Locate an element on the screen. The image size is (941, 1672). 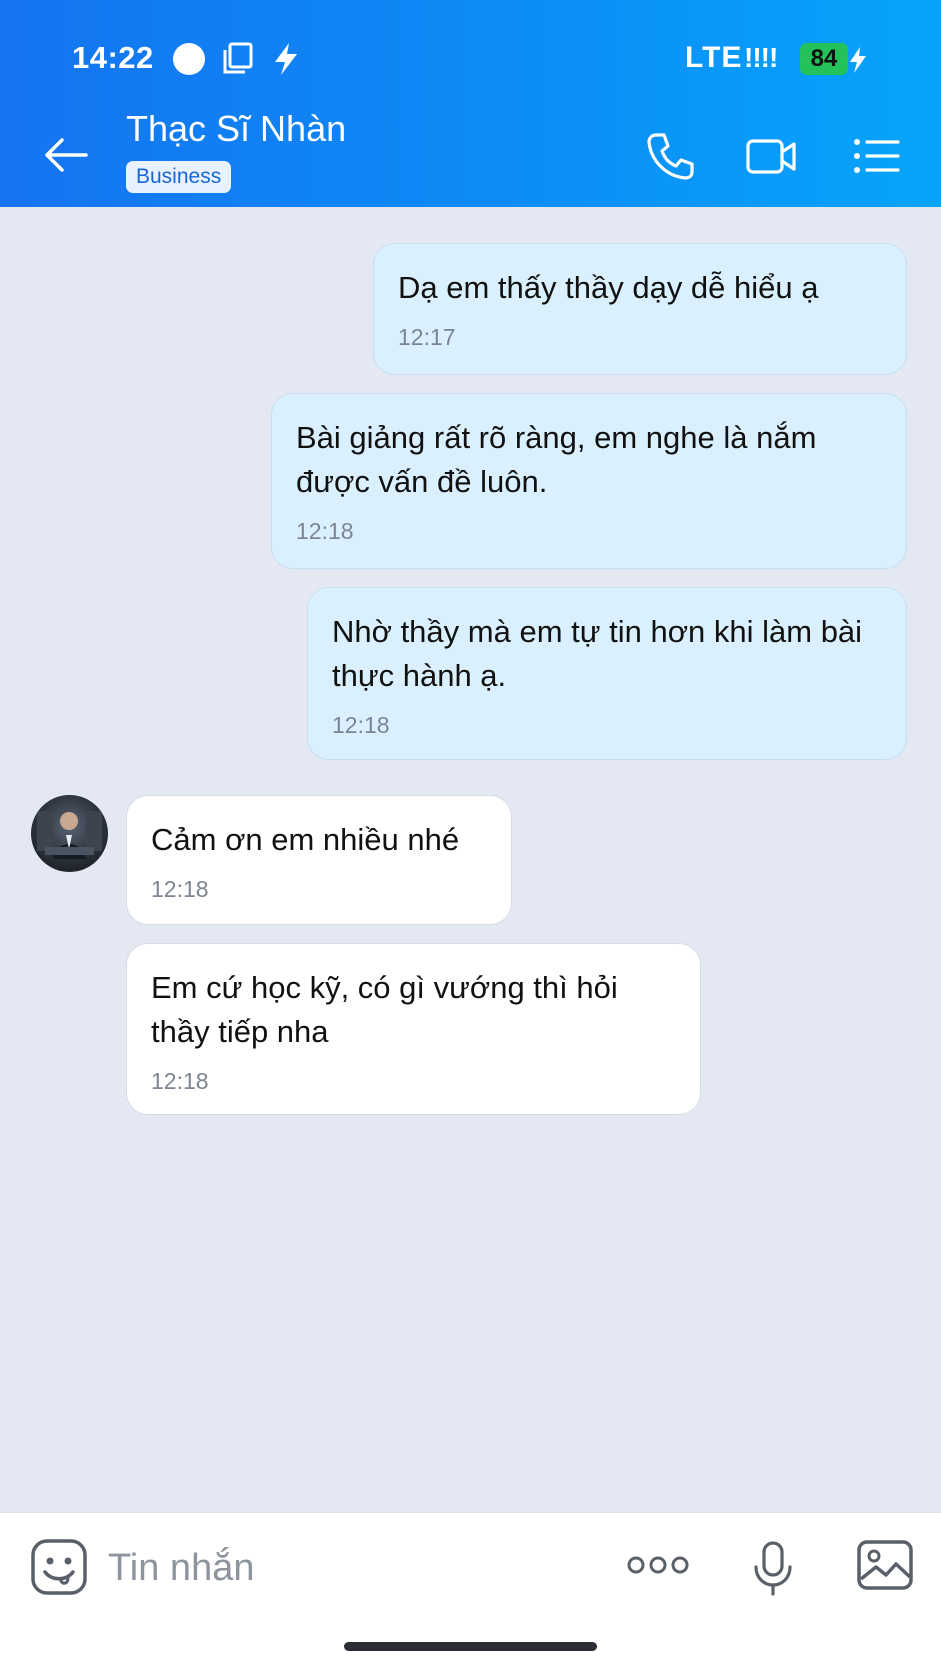
voice-message-button is located at coordinates (773, 1570).